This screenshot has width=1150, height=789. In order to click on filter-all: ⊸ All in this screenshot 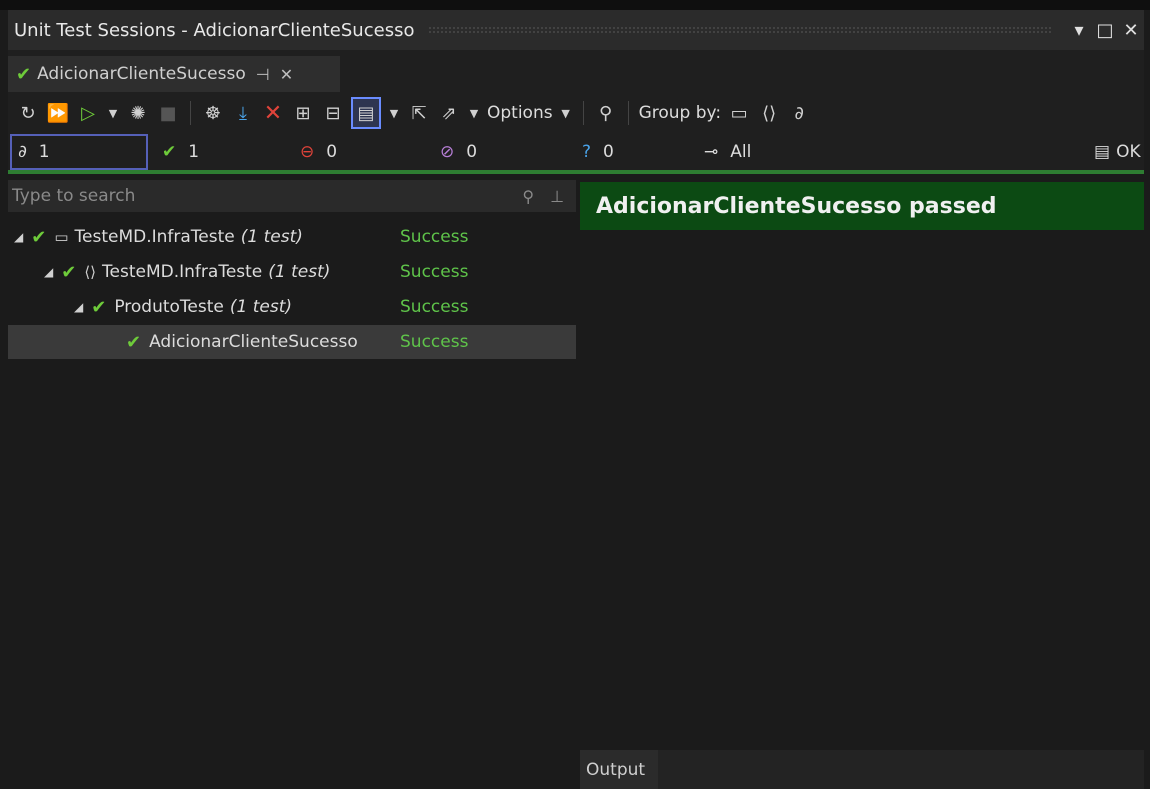, I will do `click(727, 152)`.